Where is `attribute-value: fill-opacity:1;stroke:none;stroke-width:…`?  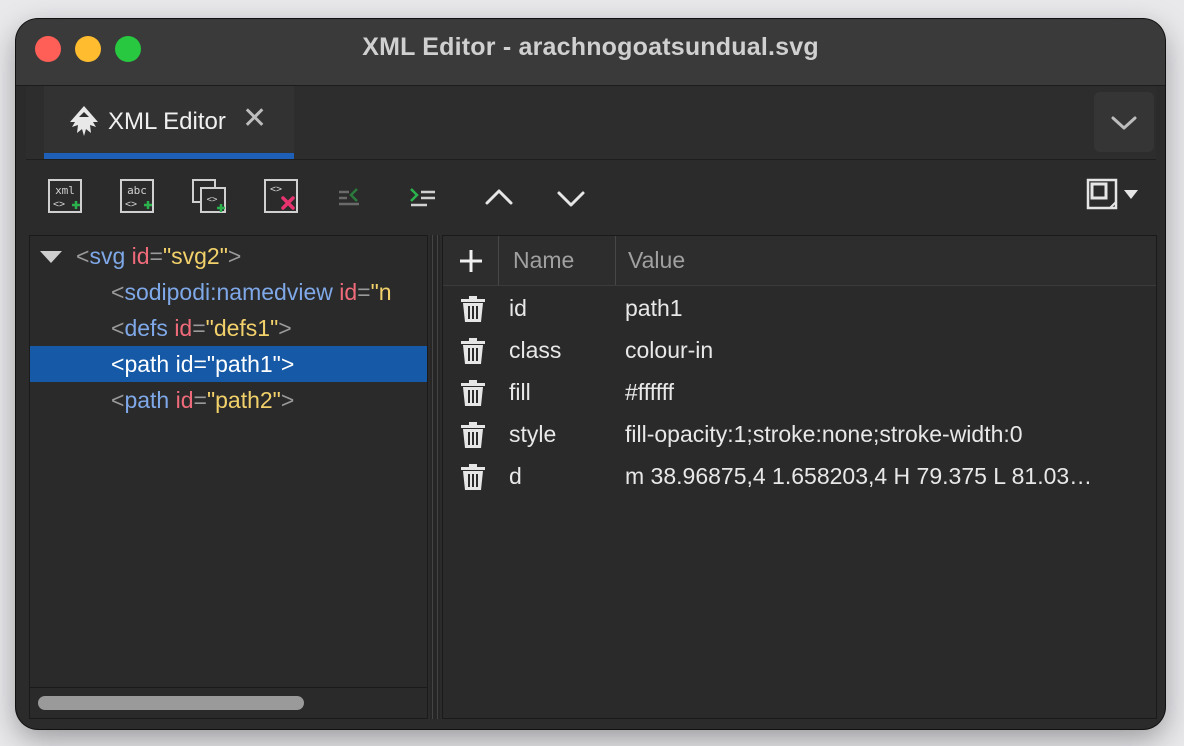
attribute-value: fill-opacity:1;stroke:none;stroke-width:… is located at coordinates (882, 434).